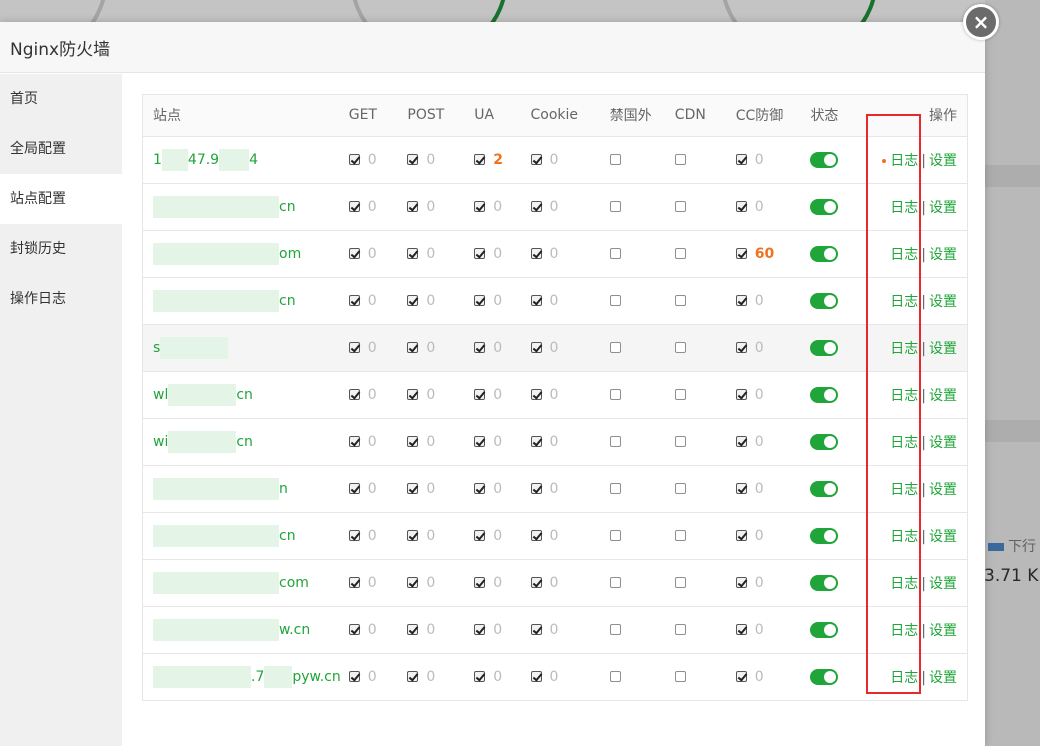 The image size is (1040, 746). Describe the element at coordinates (61, 199) in the screenshot. I see `sidebar-item-site-config: 站点配置` at that location.